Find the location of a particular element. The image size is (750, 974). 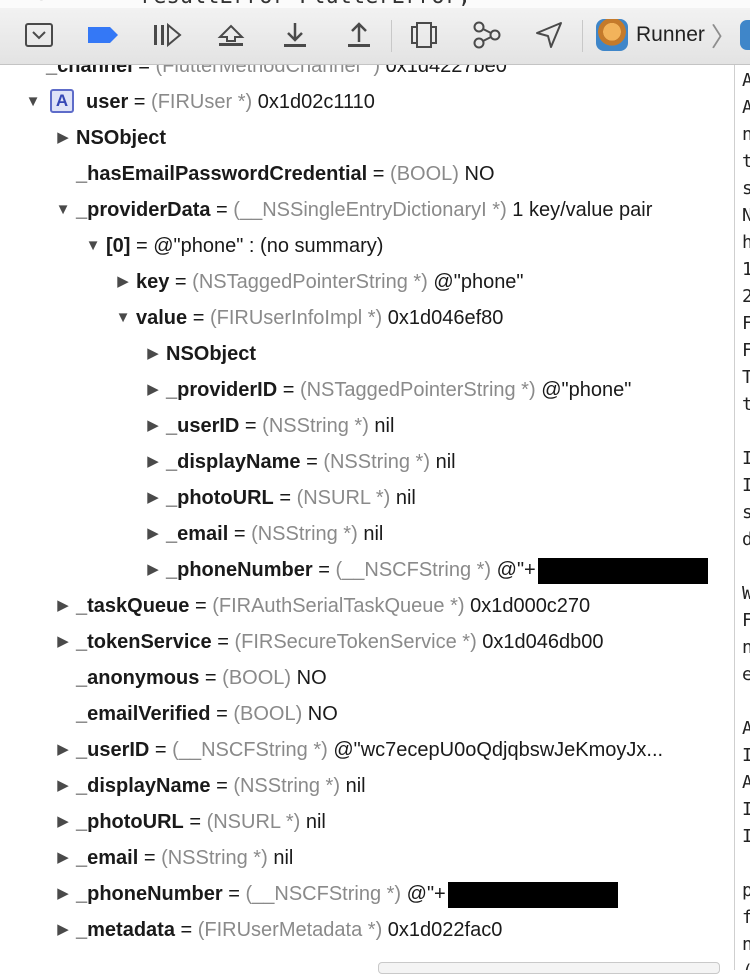

variable-name: _providerID is located at coordinates (222, 390).